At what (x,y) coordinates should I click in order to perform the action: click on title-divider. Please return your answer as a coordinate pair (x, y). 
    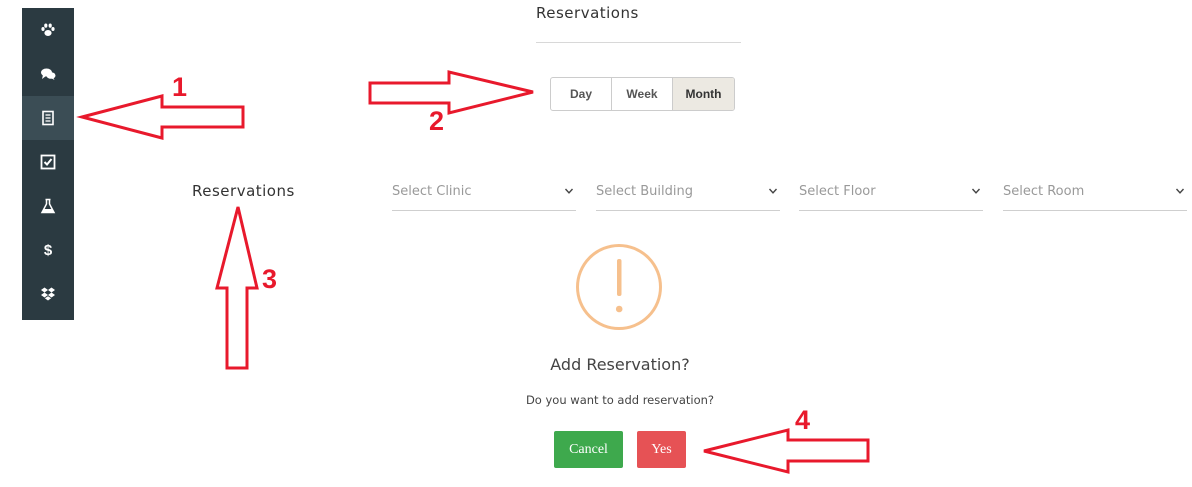
    Looking at the image, I should click on (638, 42).